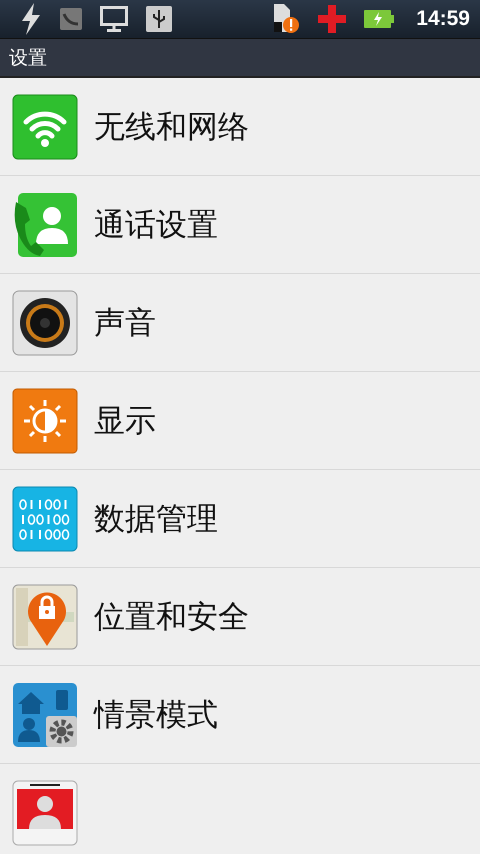 This screenshot has width=480, height=854. What do you see at coordinates (45, 127) in the screenshot?
I see `wifi-icon` at bounding box center [45, 127].